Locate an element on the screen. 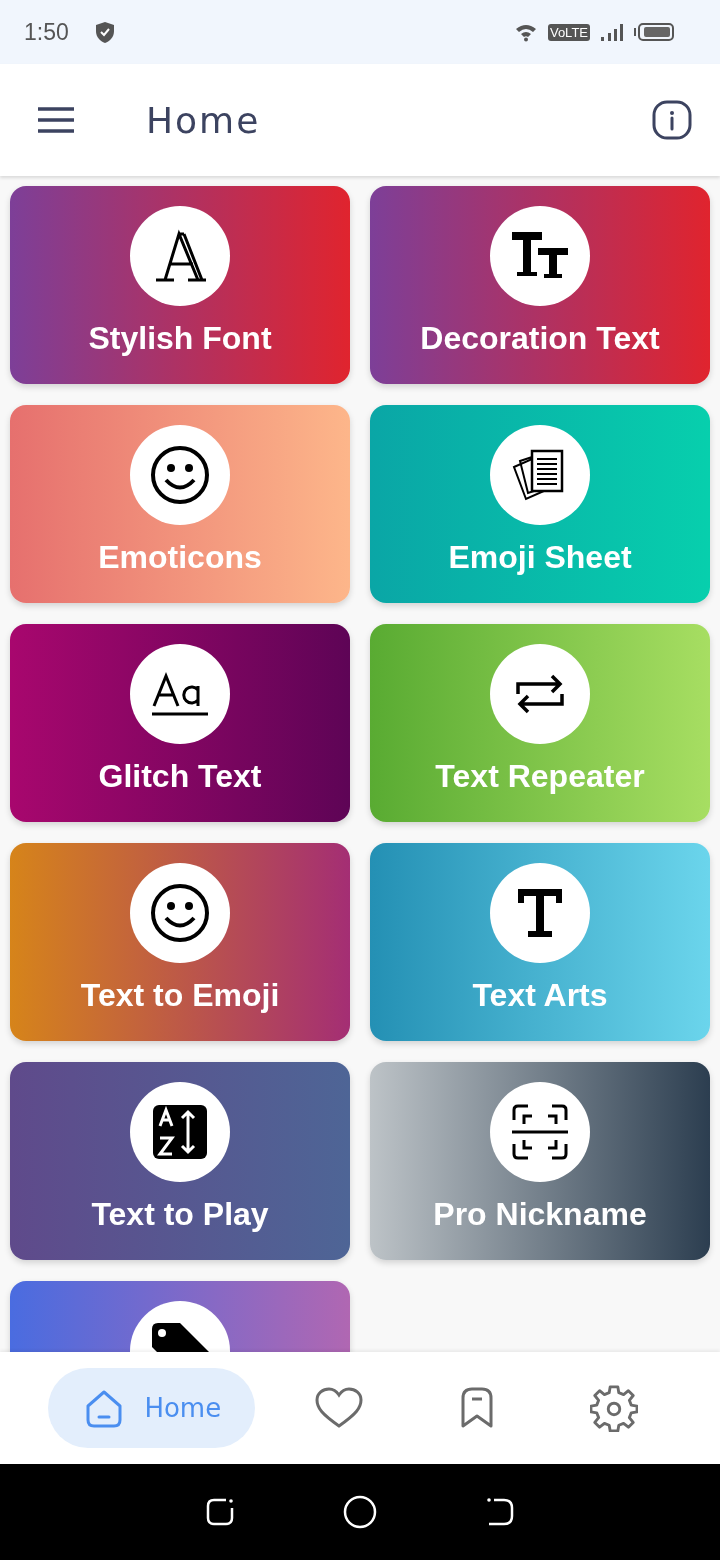 The height and width of the screenshot is (1560, 720). feature-card: Decoration Text is located at coordinates (540, 285).